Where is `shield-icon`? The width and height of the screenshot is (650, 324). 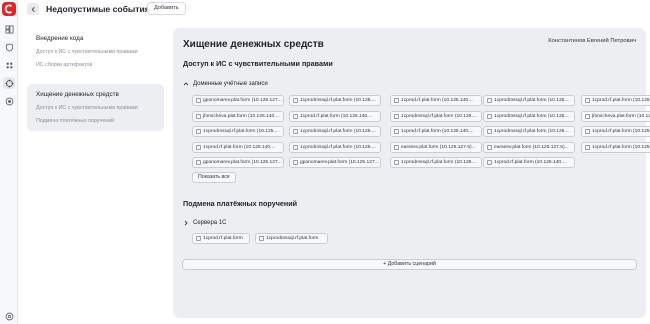
shield-icon is located at coordinates (9, 47).